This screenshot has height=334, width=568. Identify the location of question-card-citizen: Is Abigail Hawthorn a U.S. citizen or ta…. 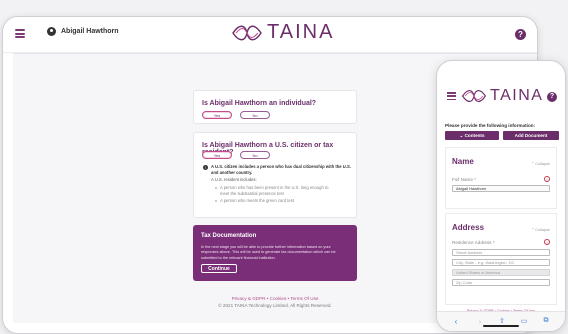
(275, 175).